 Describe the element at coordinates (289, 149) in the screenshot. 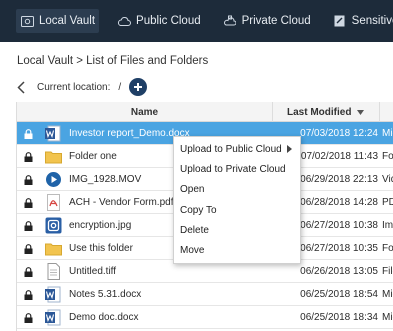

I see `submenu-arrow-icon` at that location.